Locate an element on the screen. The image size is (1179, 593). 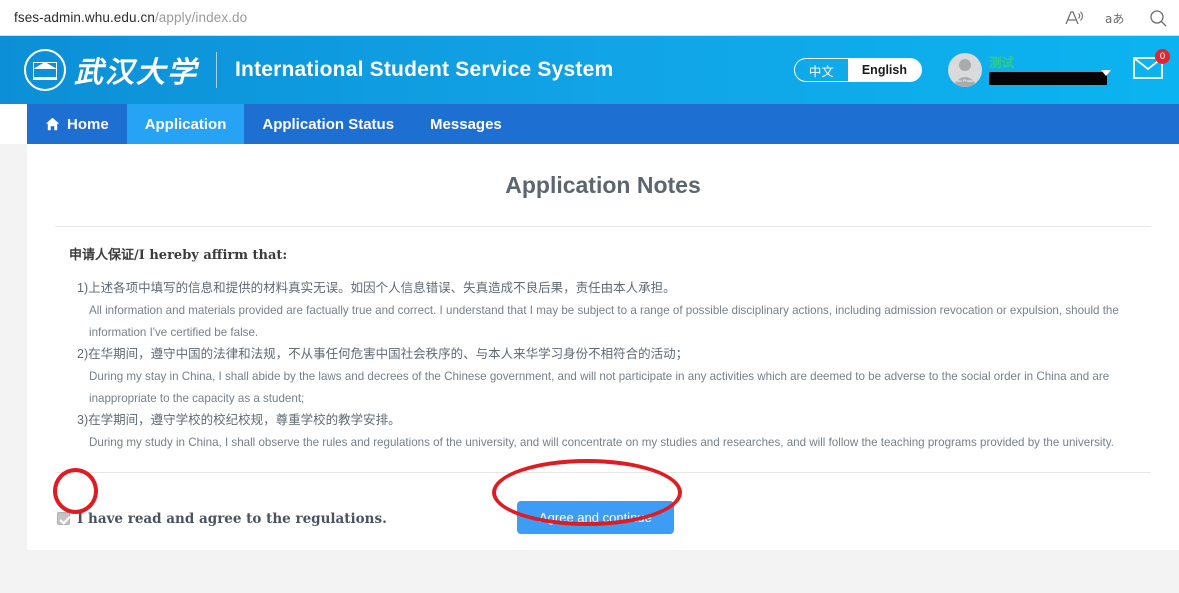
language-option-chinese: 中文 is located at coordinates (821, 70).